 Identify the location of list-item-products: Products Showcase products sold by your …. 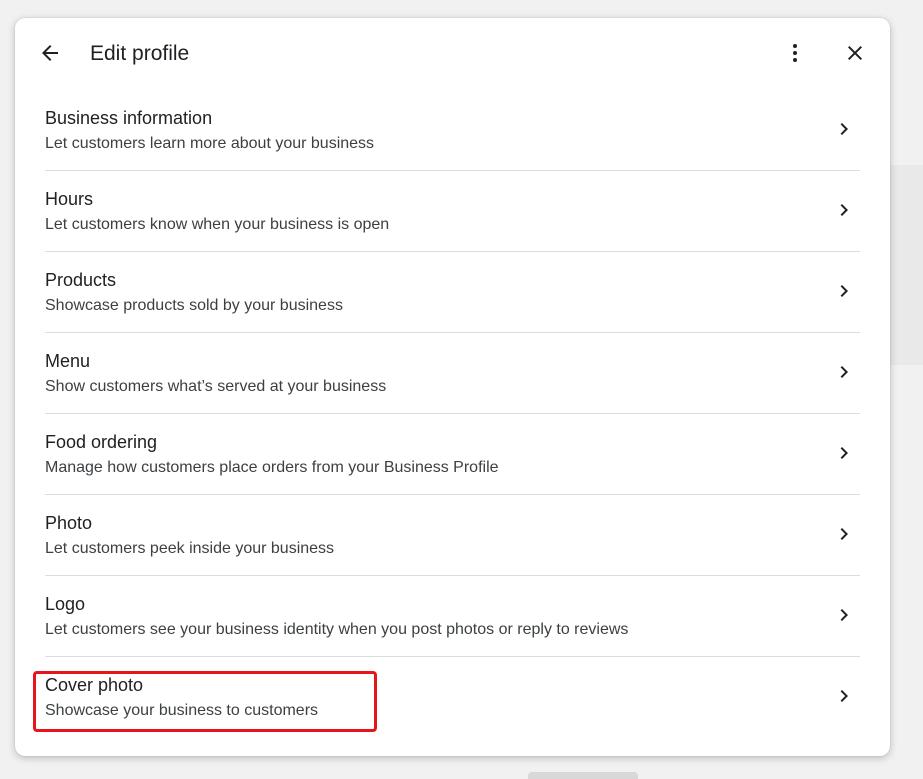
(452, 292).